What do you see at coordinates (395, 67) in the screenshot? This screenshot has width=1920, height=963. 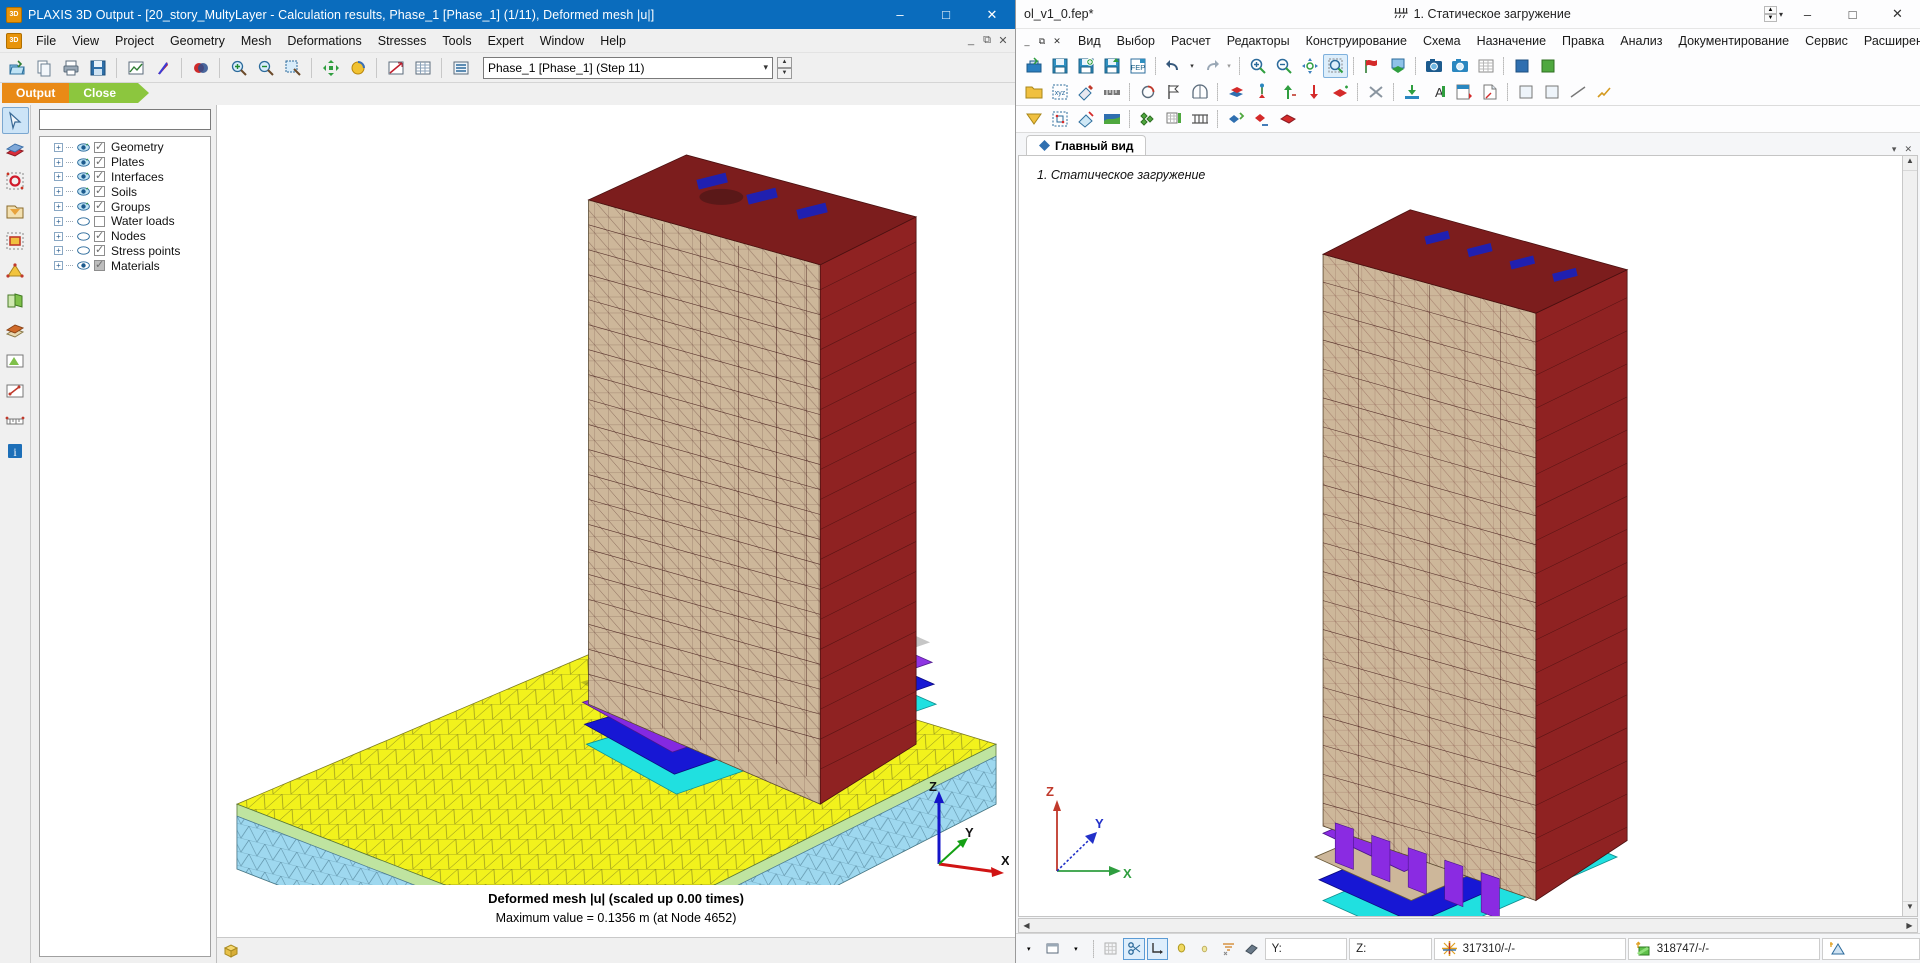 I see `draw-section-icon` at bounding box center [395, 67].